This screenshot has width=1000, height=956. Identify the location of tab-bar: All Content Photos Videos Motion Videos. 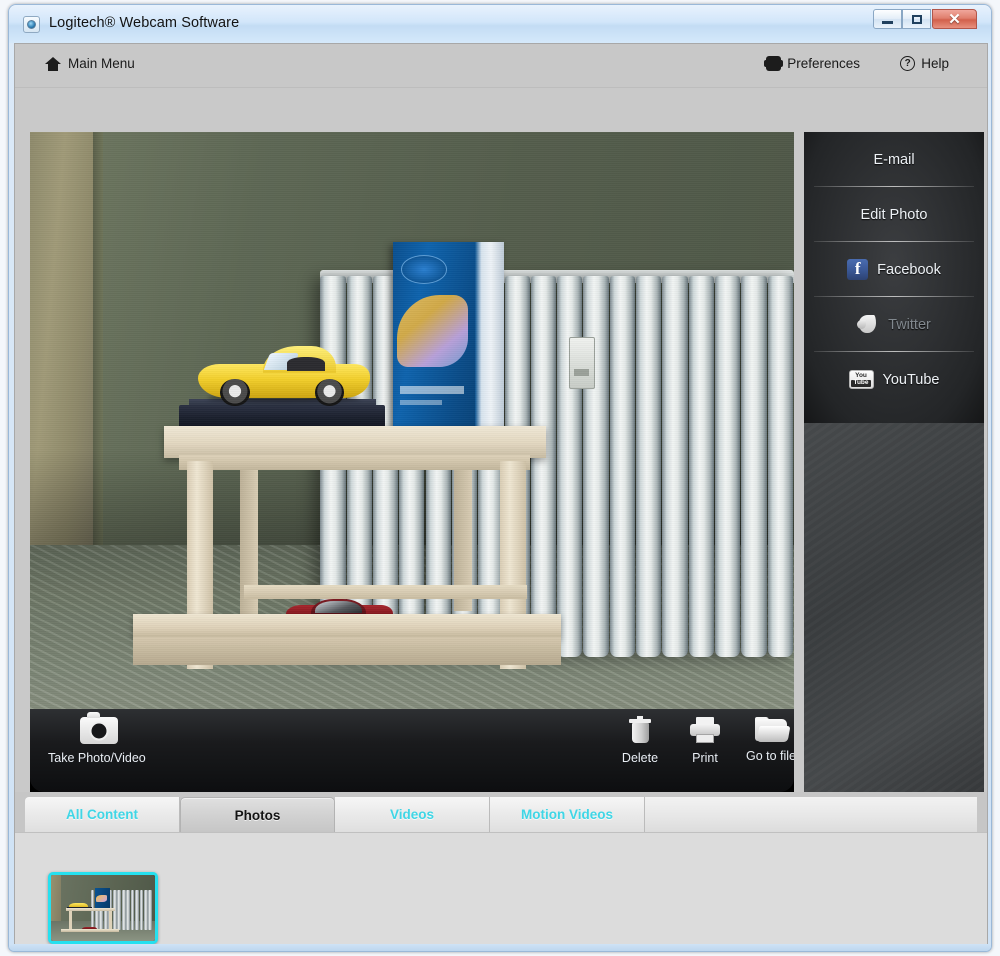
(501, 812).